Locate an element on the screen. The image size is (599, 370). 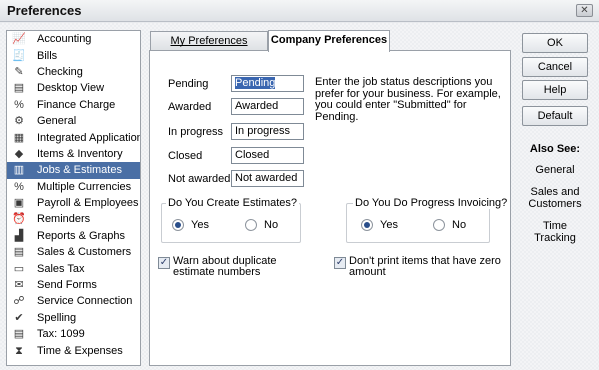
sidebar-item: ▤ Tax: 1099 is located at coordinates (73, 334).